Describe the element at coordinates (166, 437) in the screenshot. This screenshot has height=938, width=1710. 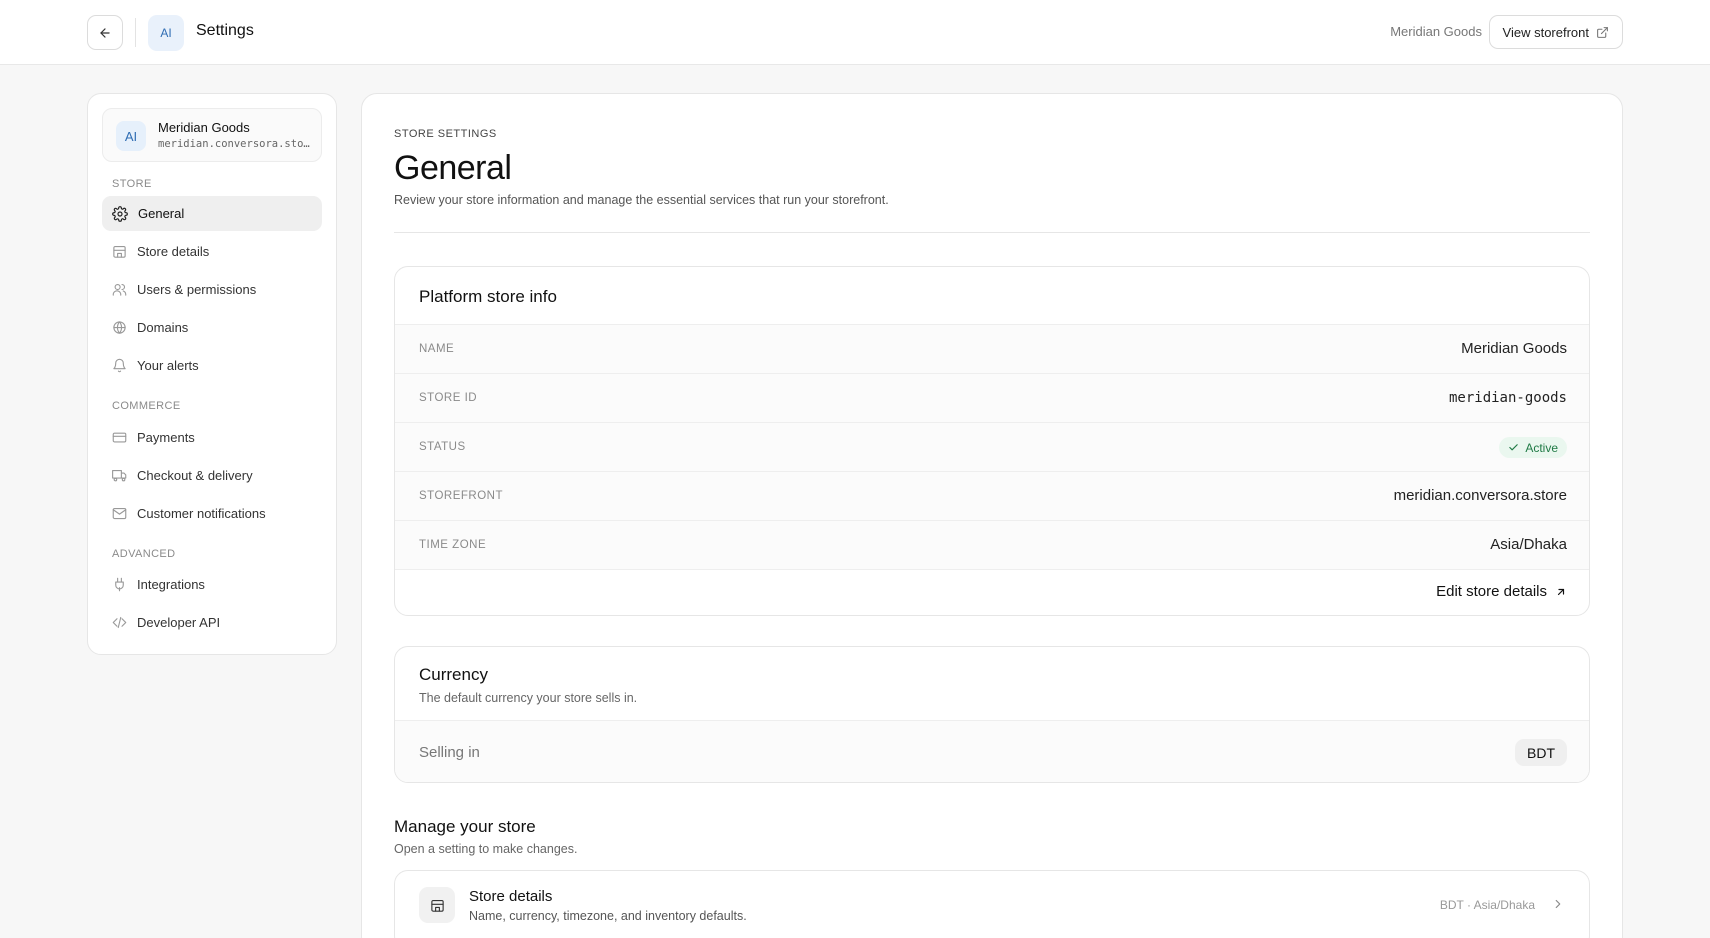
I see `sidebar-item-label: Payments` at that location.